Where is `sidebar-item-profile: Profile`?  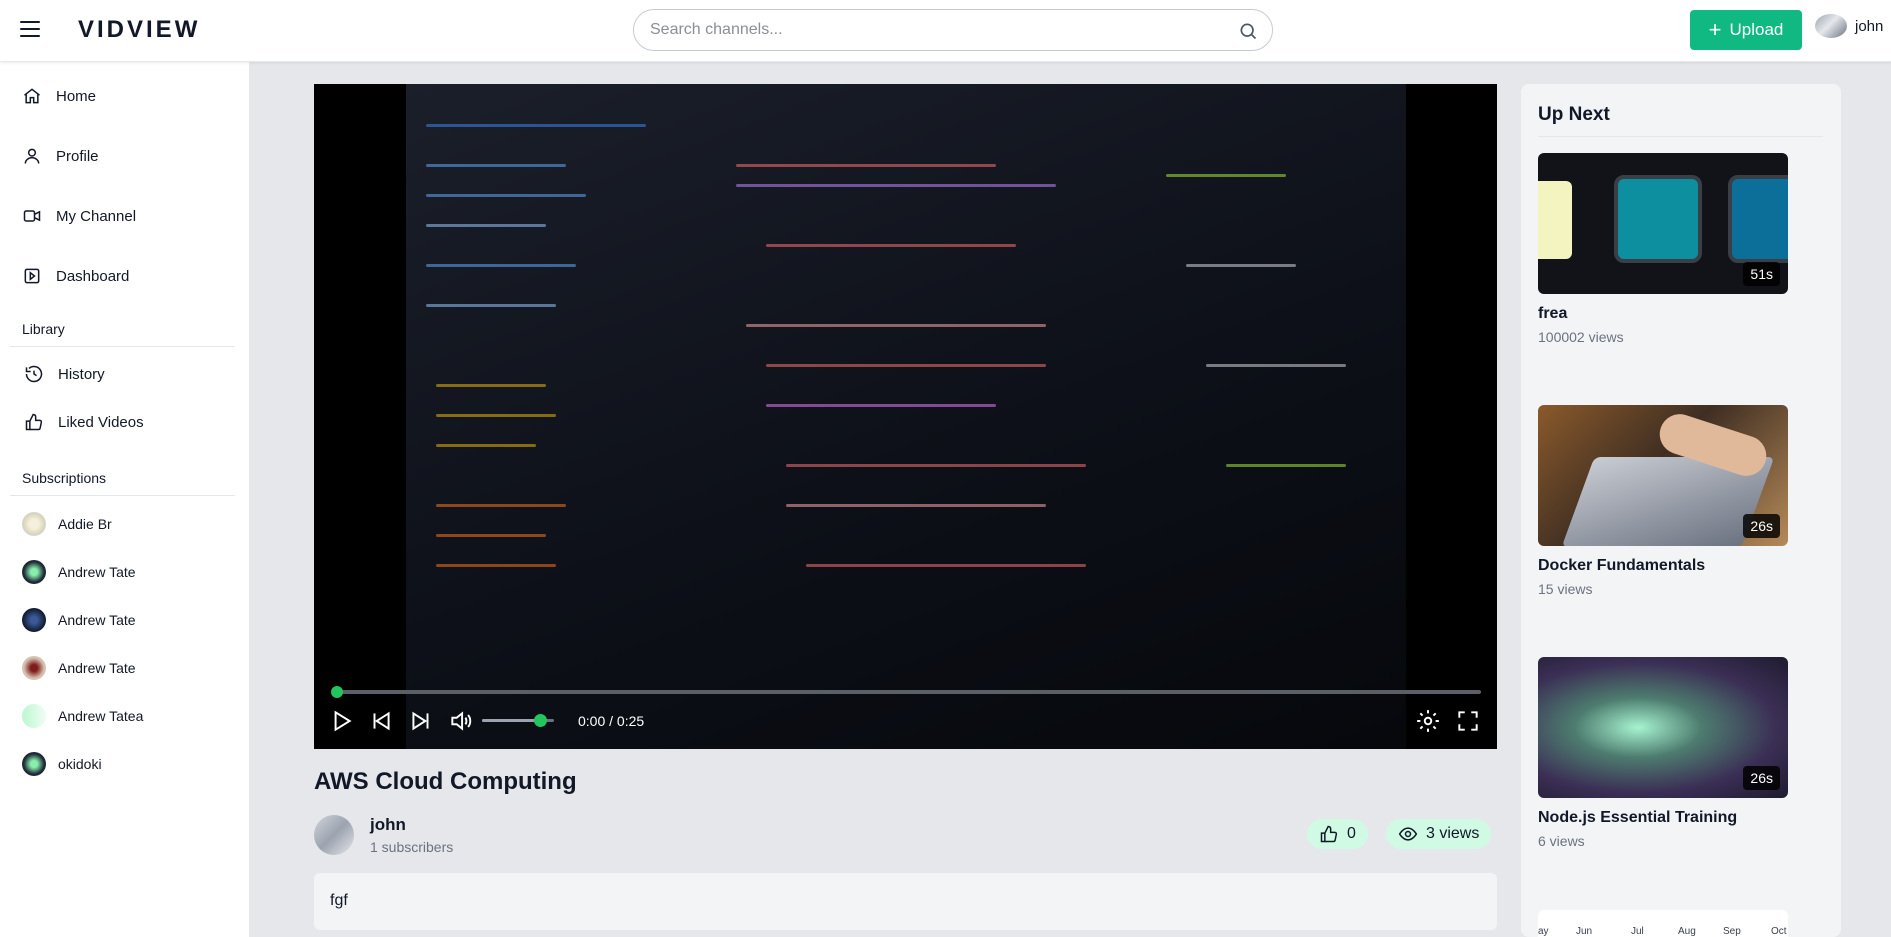
sidebar-item-profile: Profile is located at coordinates (60, 156).